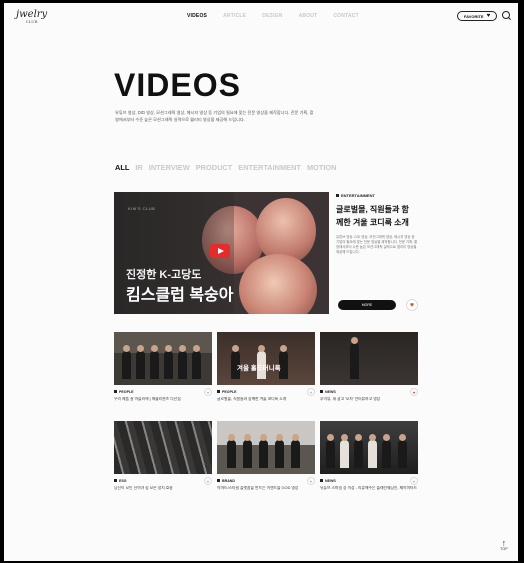  Describe the element at coordinates (163, 488) in the screenshot. I see `card-title: 당신이 모인 신이야 힘 모은 정치 효용` at that location.